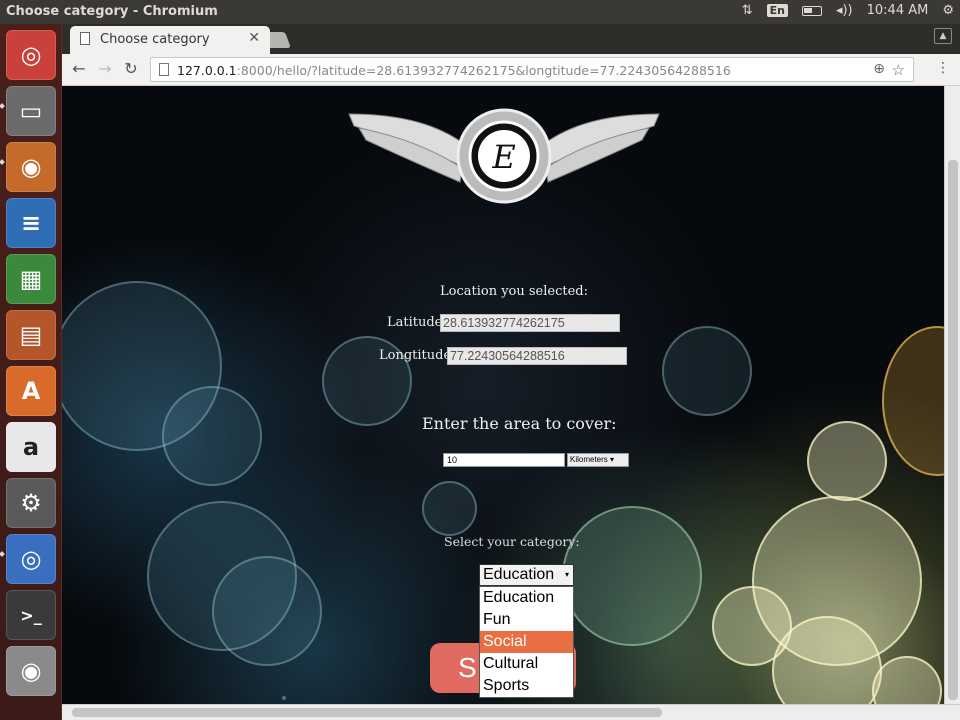  I want to click on chromium-icon: ◎, so click(31, 559).